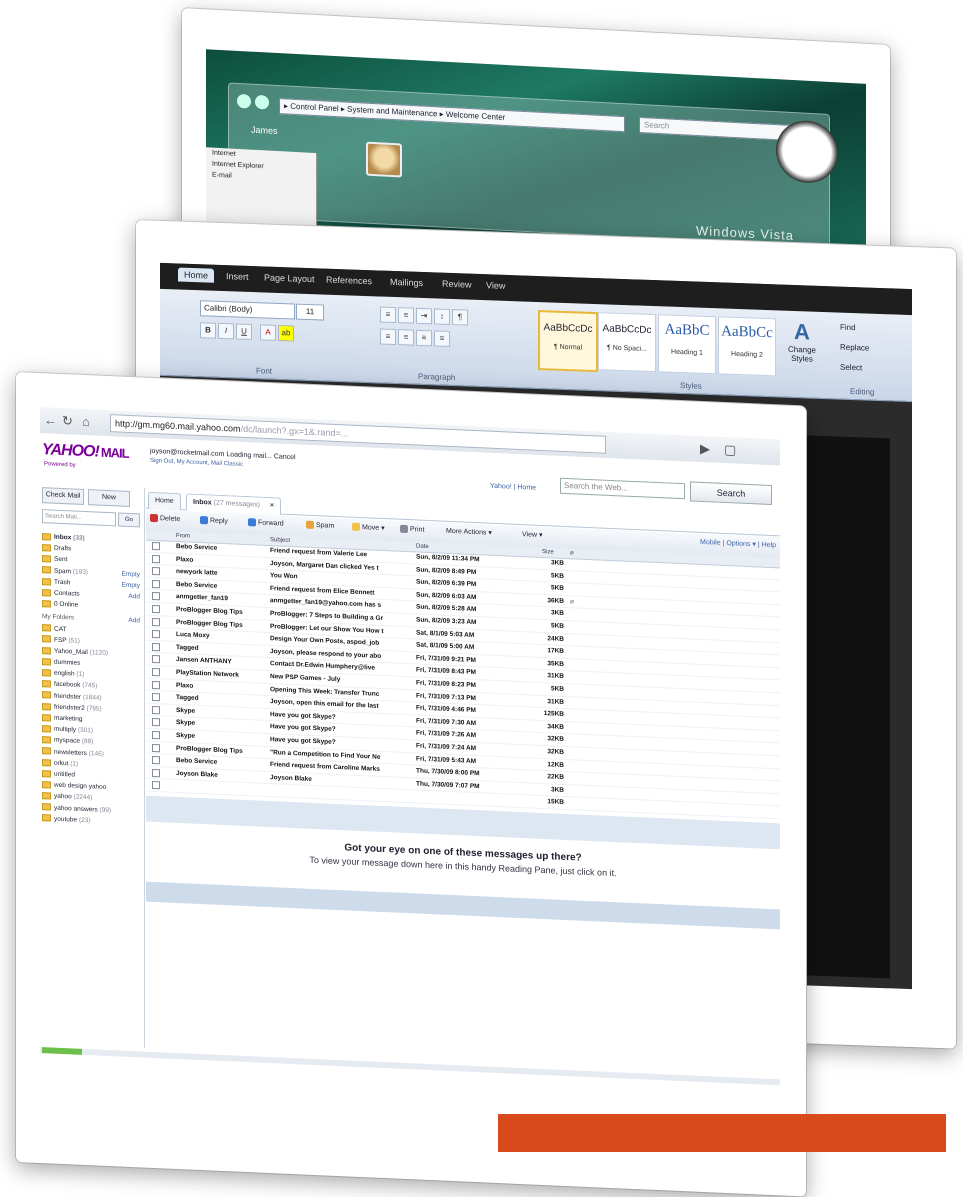 This screenshot has height=1197, width=963. What do you see at coordinates (442, 316) in the screenshot?
I see `sort-icon: ↕` at bounding box center [442, 316].